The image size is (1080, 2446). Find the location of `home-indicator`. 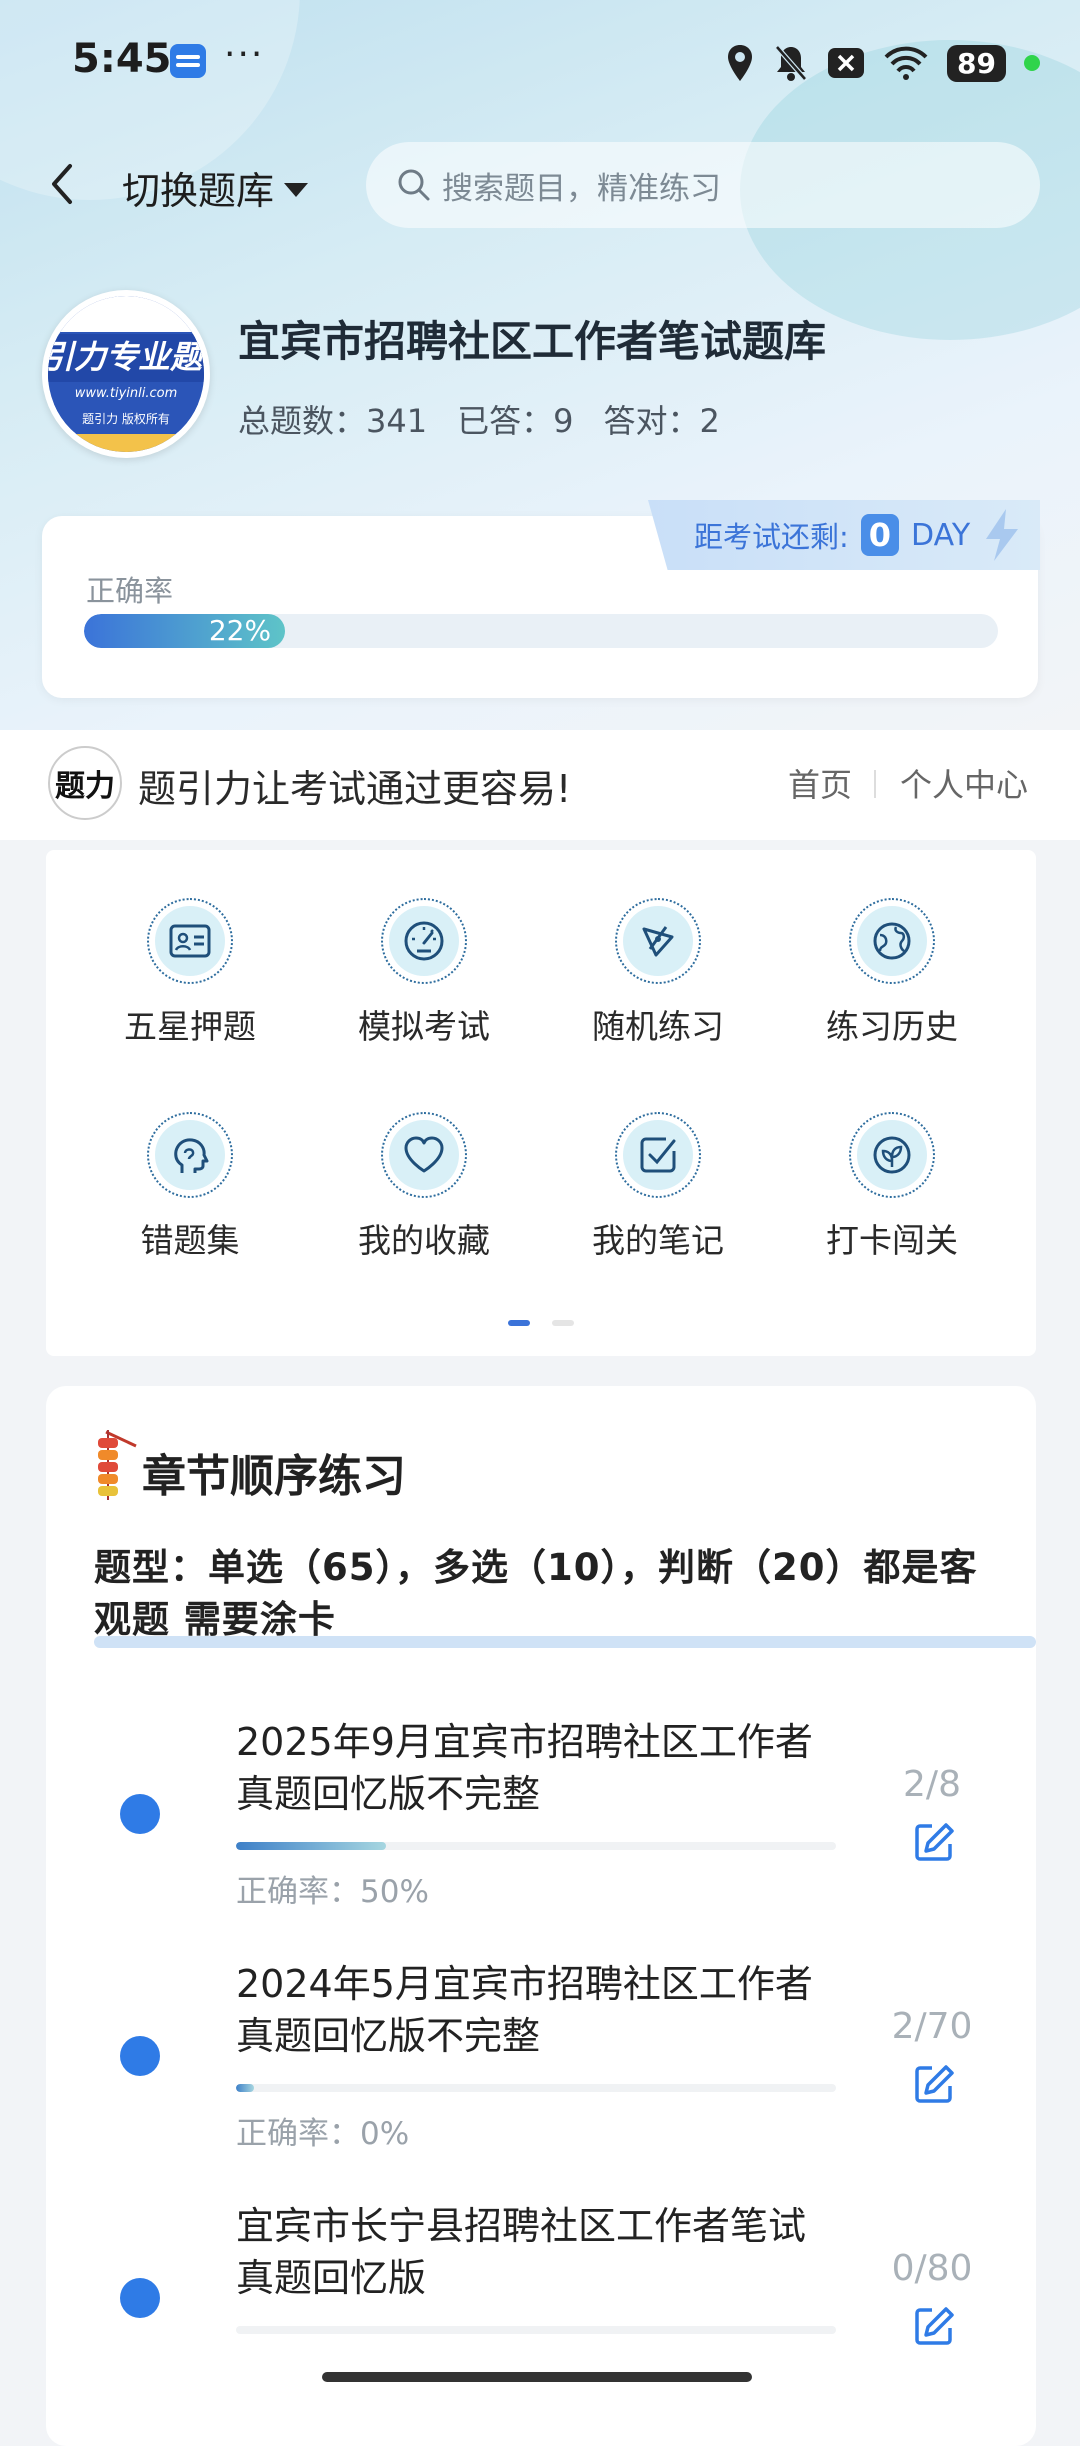

home-indicator is located at coordinates (537, 2377).